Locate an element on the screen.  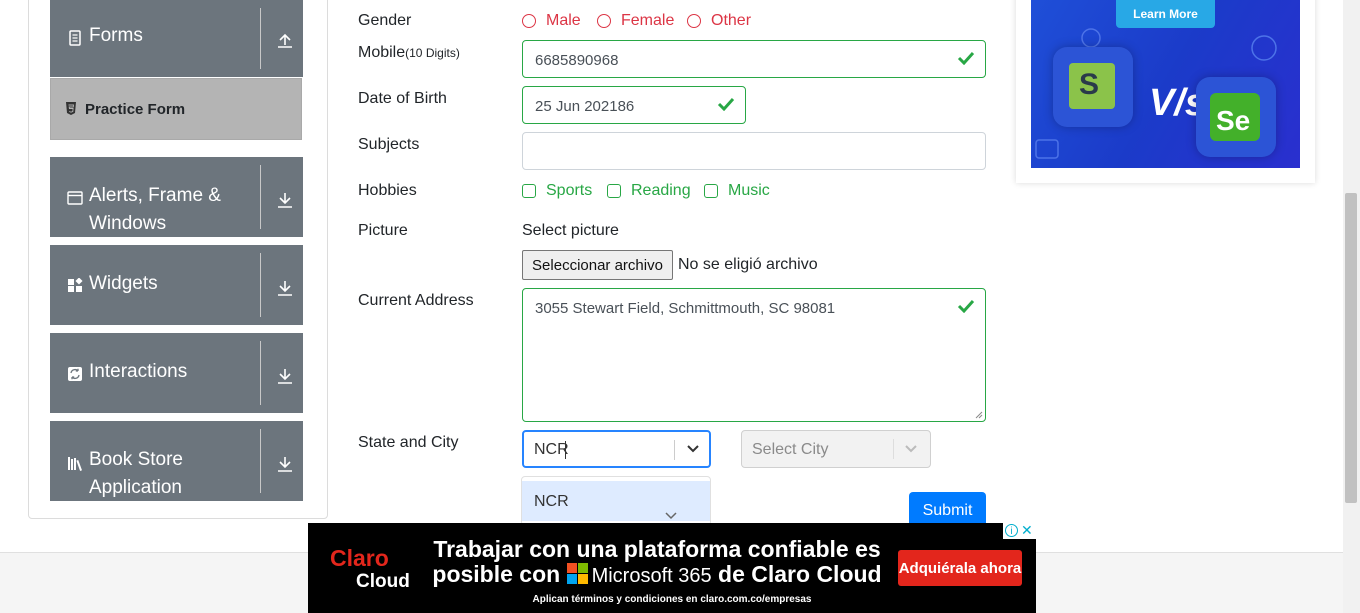
selenium-logo: Se is located at coordinates (1236, 117).